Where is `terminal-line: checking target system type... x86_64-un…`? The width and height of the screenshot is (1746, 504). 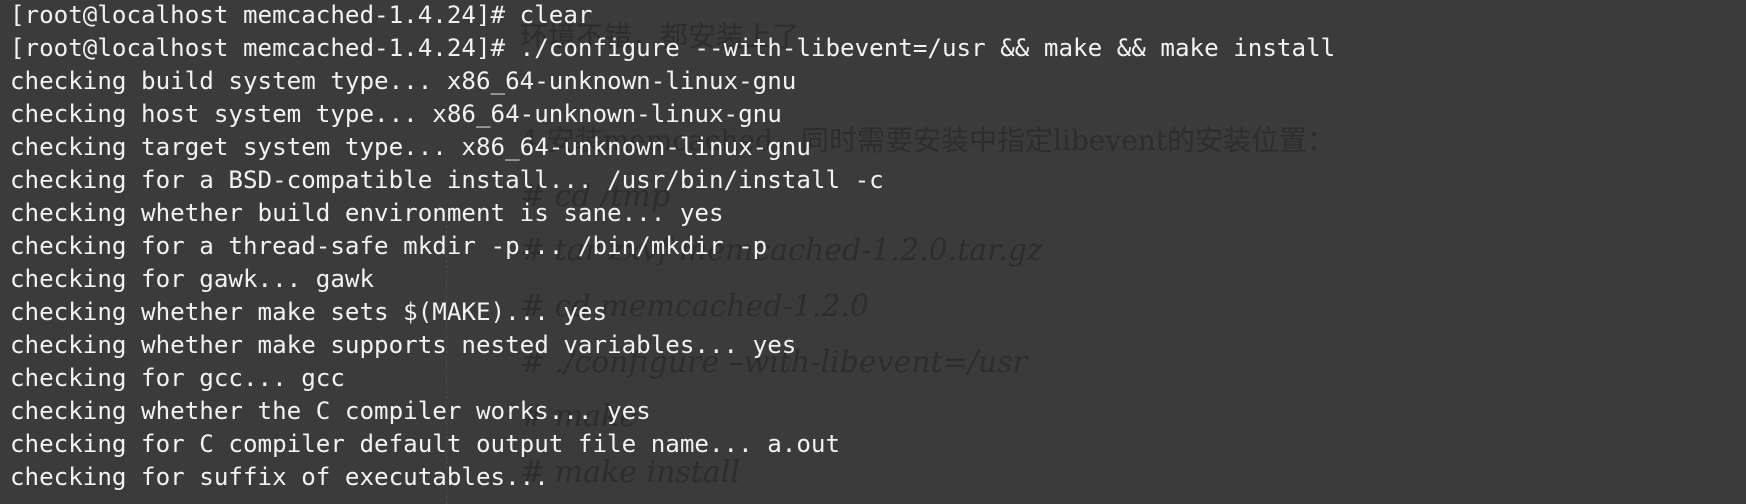 terminal-line: checking target system type... x86_64-un… is located at coordinates (410, 147).